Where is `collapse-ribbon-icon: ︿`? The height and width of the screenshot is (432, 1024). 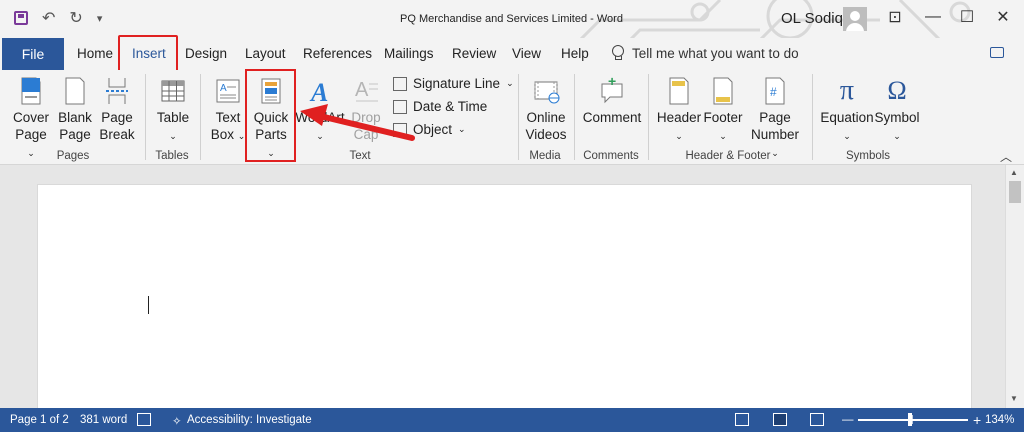
collapse-ribbon-icon: ︿ is located at coordinates (1006, 156).